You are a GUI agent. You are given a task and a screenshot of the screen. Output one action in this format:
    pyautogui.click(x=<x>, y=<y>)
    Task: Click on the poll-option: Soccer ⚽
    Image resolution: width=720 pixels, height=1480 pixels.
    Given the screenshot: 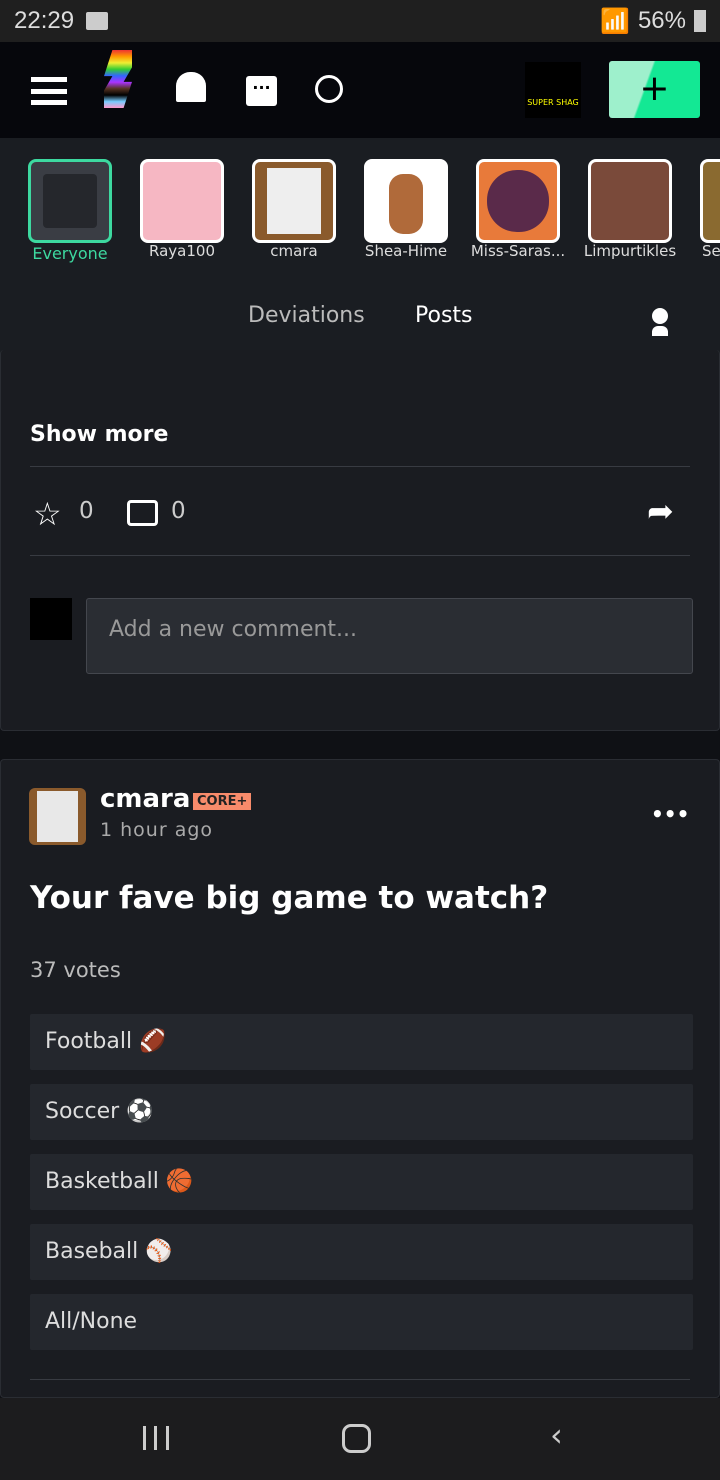 What is the action you would take?
    pyautogui.click(x=361, y=1112)
    